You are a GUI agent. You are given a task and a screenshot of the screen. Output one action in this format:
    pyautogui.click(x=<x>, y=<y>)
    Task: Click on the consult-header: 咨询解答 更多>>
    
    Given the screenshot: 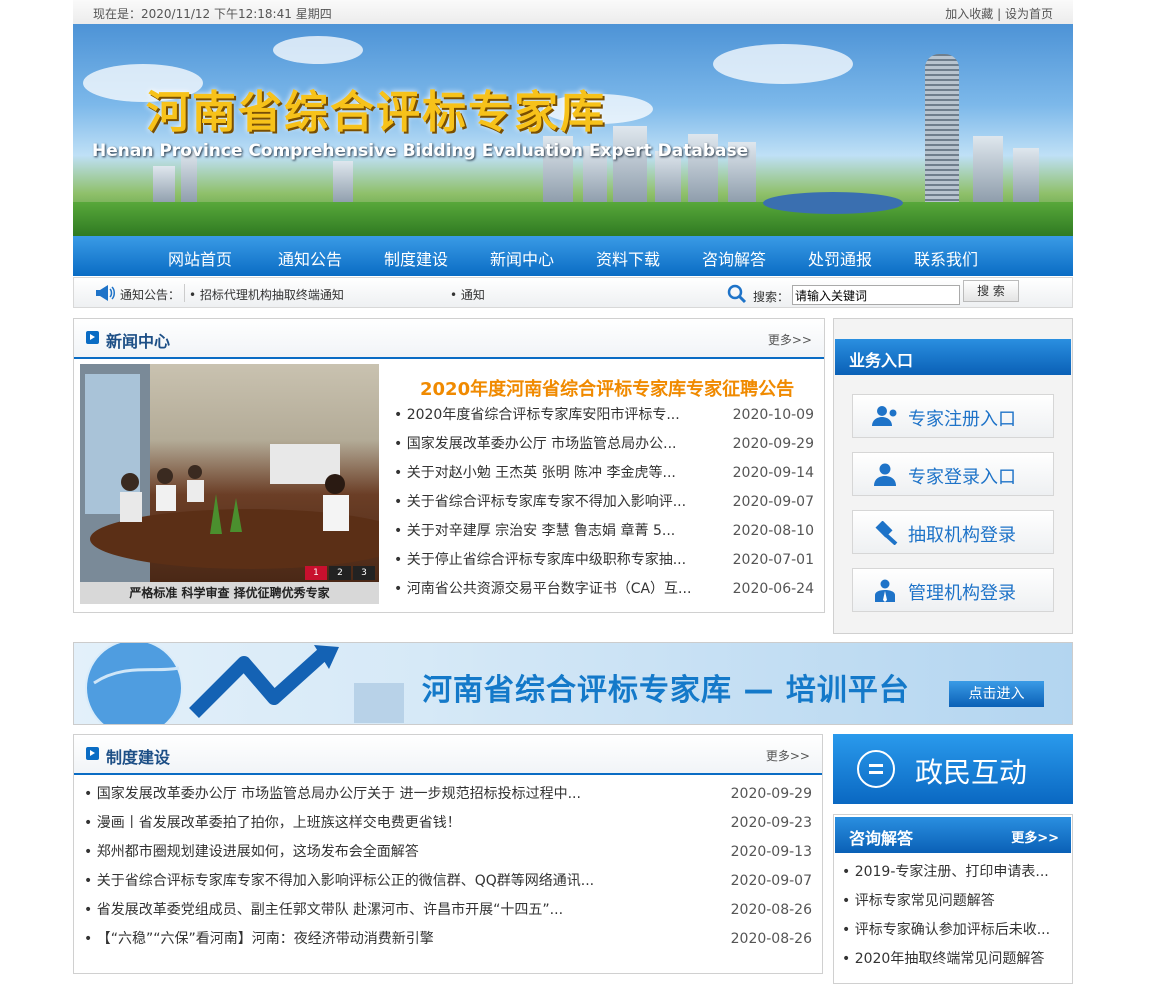 What is the action you would take?
    pyautogui.click(x=953, y=835)
    